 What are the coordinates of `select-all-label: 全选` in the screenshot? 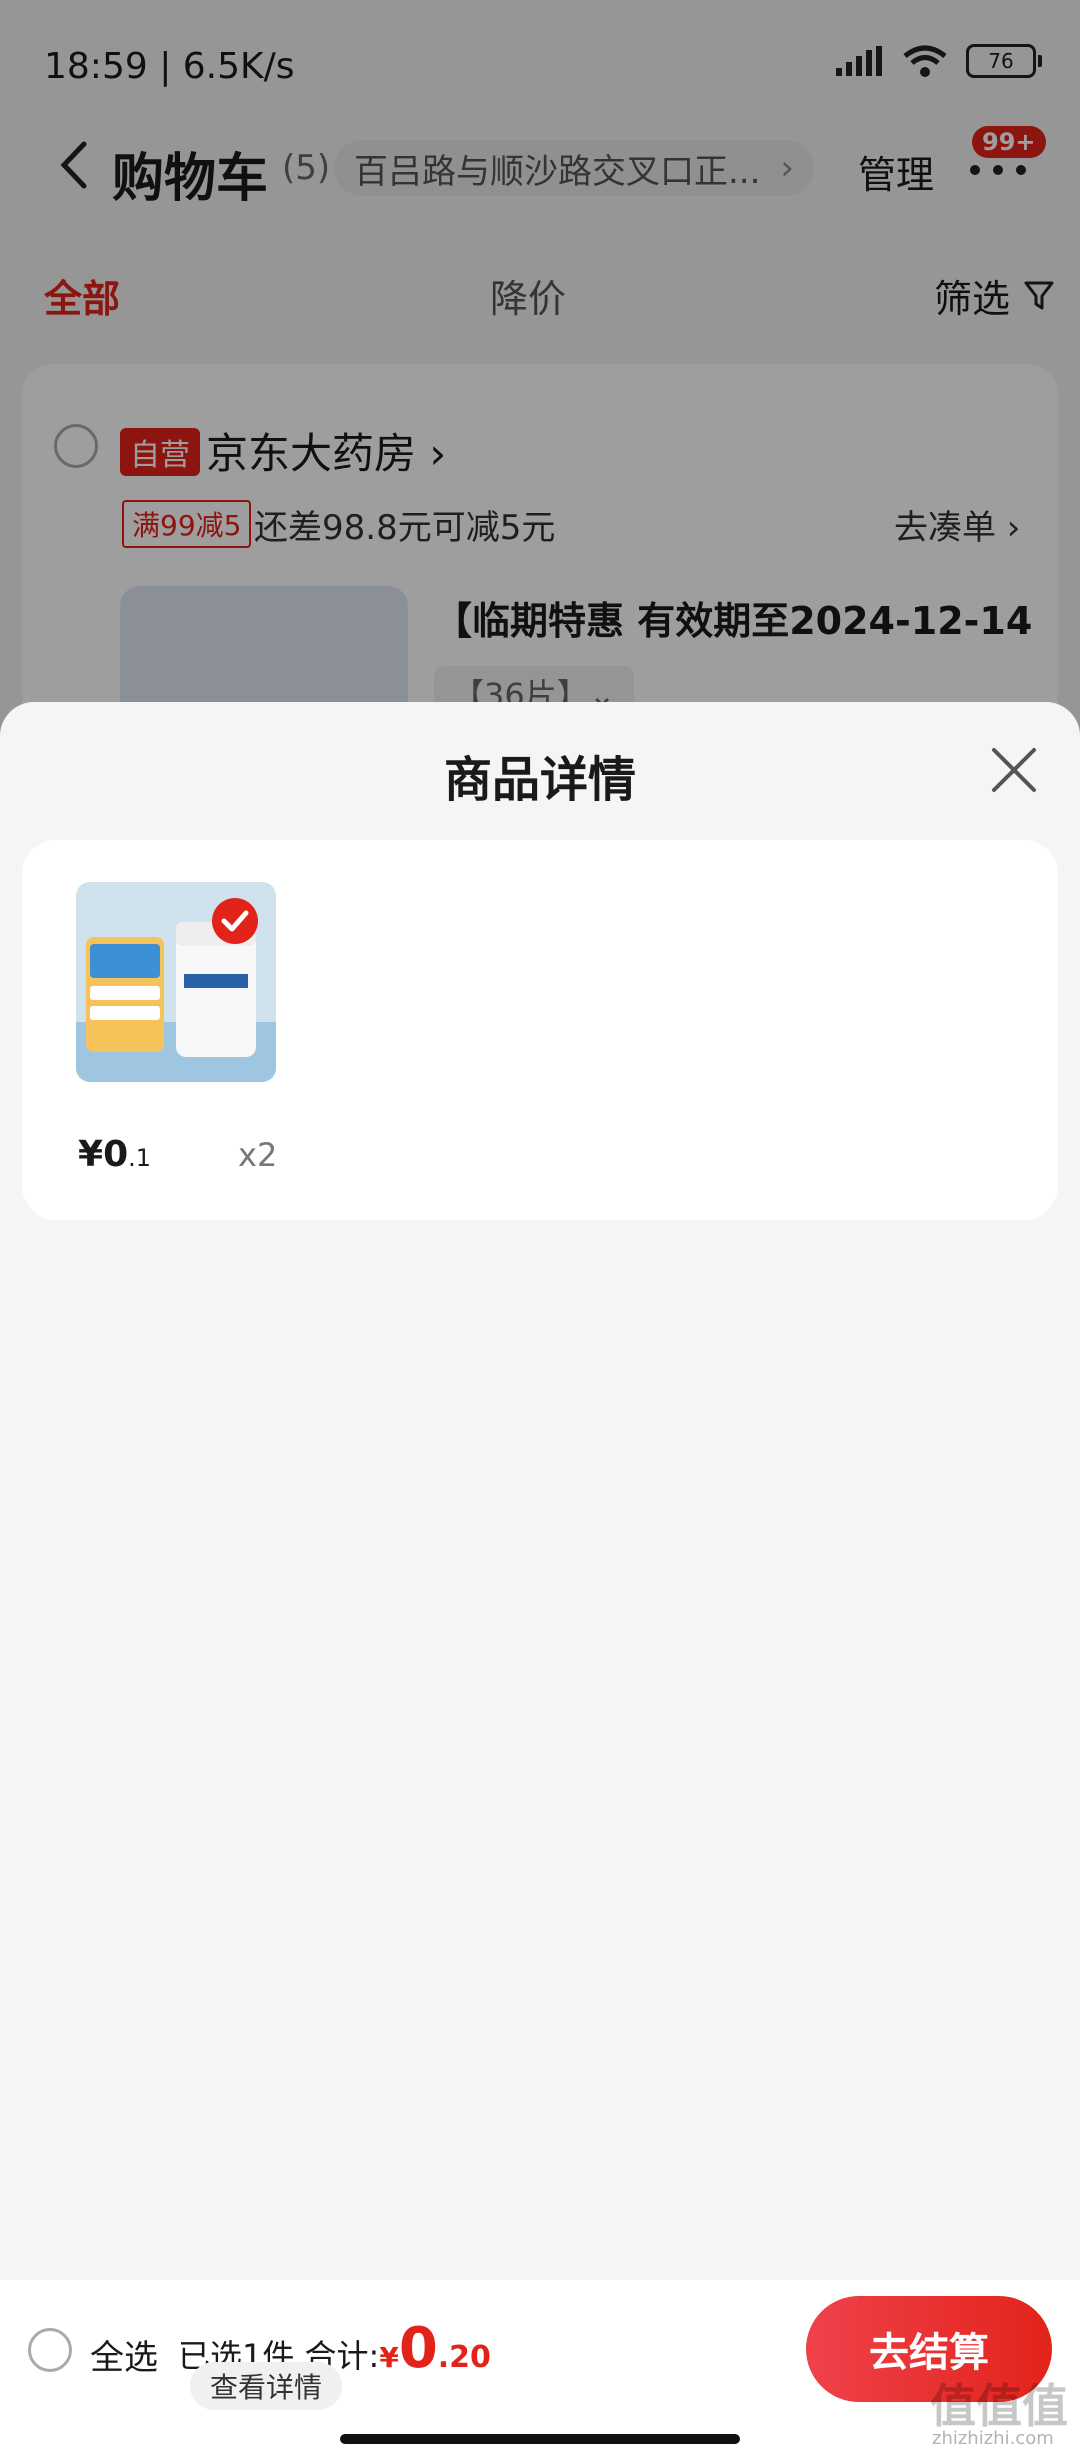 It's located at (124, 2354).